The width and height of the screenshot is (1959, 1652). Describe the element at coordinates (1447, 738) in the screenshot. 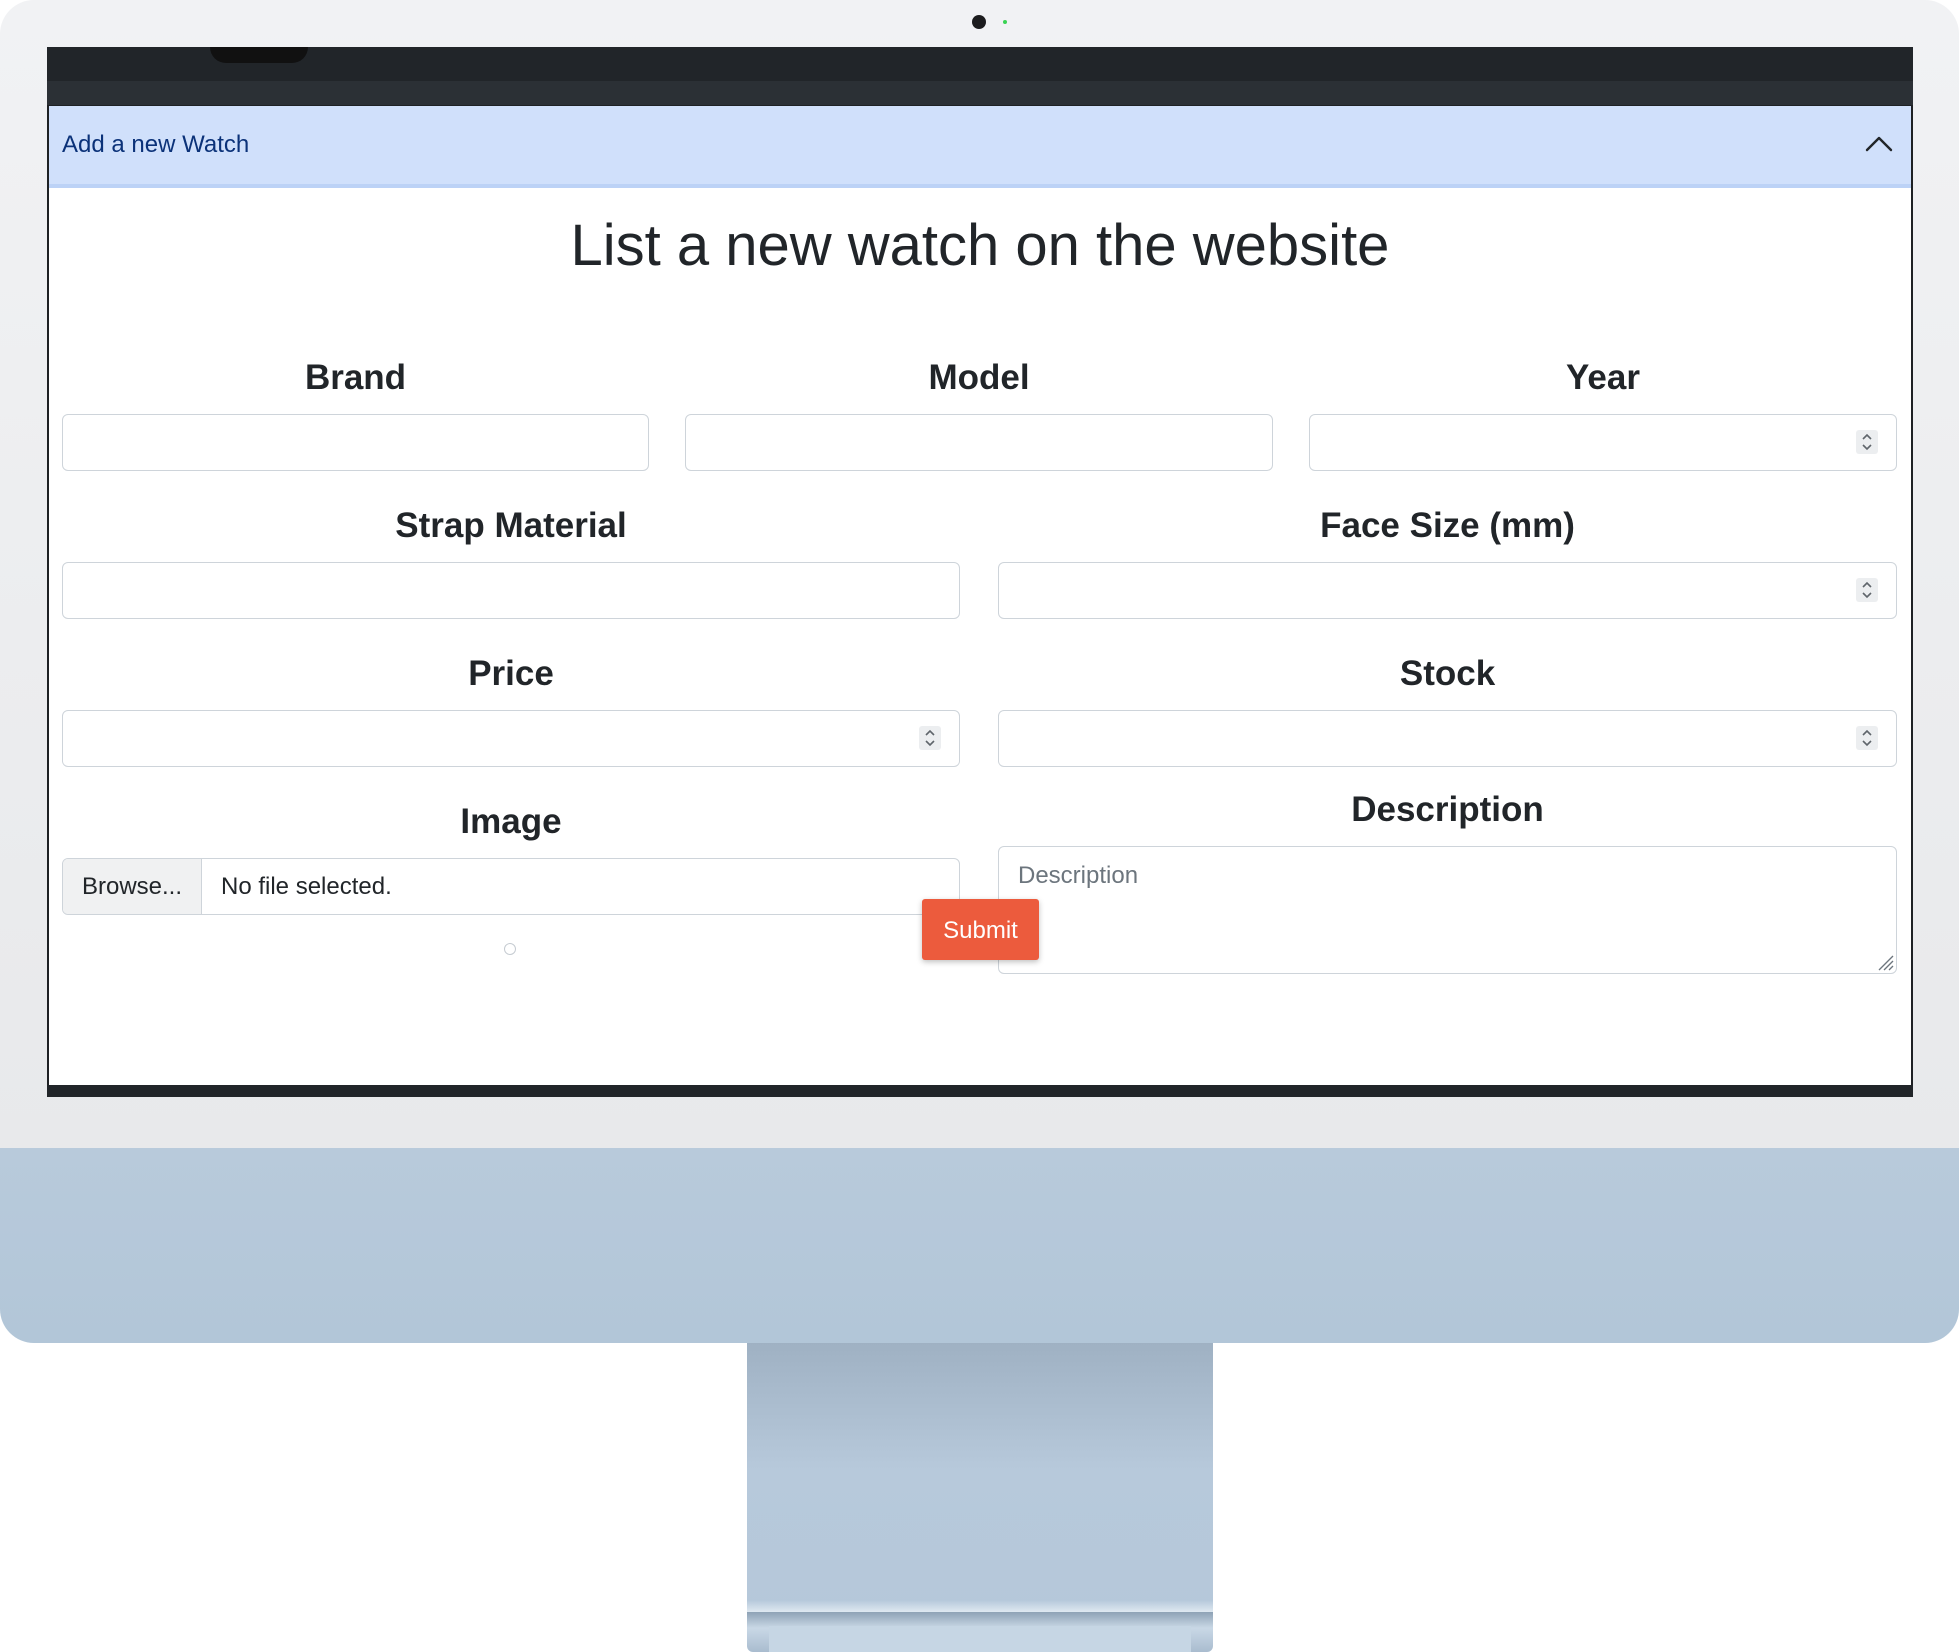

I see `stock-input` at that location.